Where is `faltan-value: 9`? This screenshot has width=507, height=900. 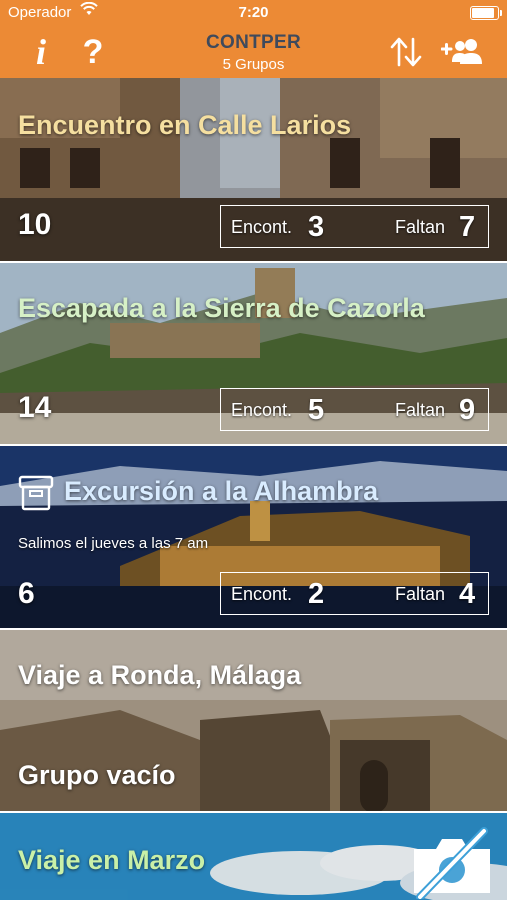
faltan-value: 9 is located at coordinates (467, 410).